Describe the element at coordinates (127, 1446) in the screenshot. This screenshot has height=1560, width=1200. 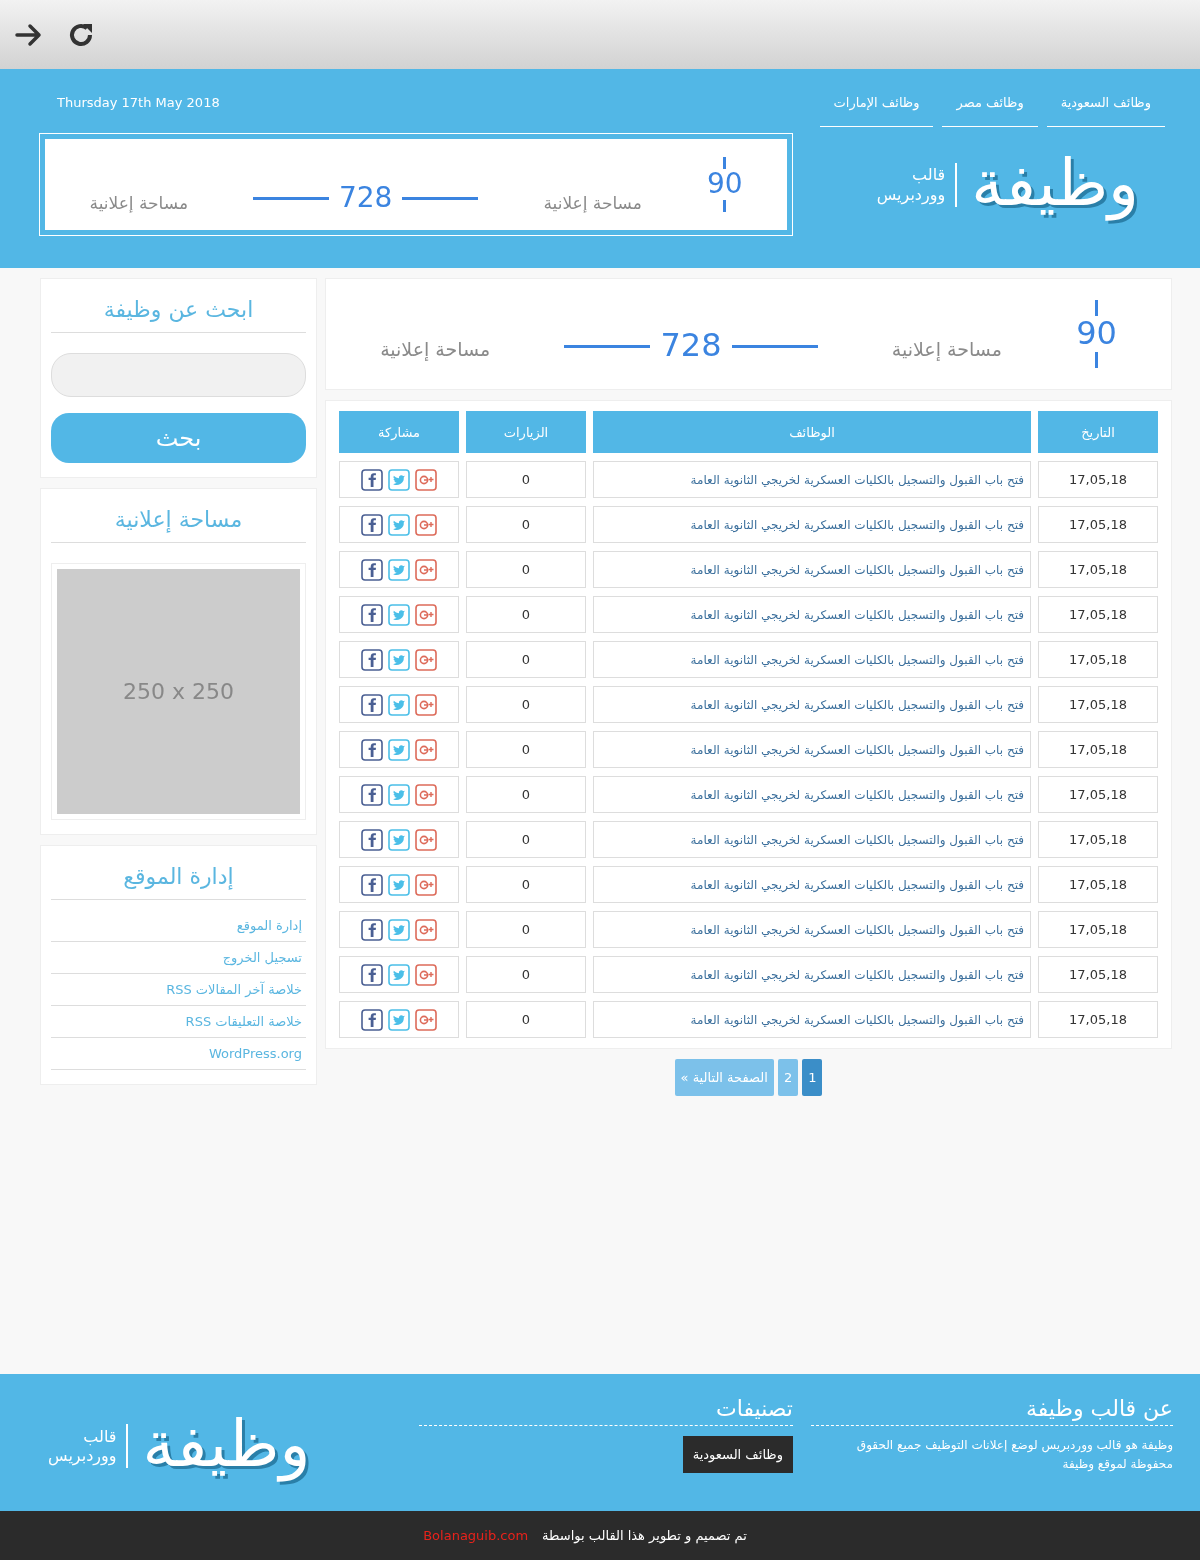
I see `logo-divider` at that location.